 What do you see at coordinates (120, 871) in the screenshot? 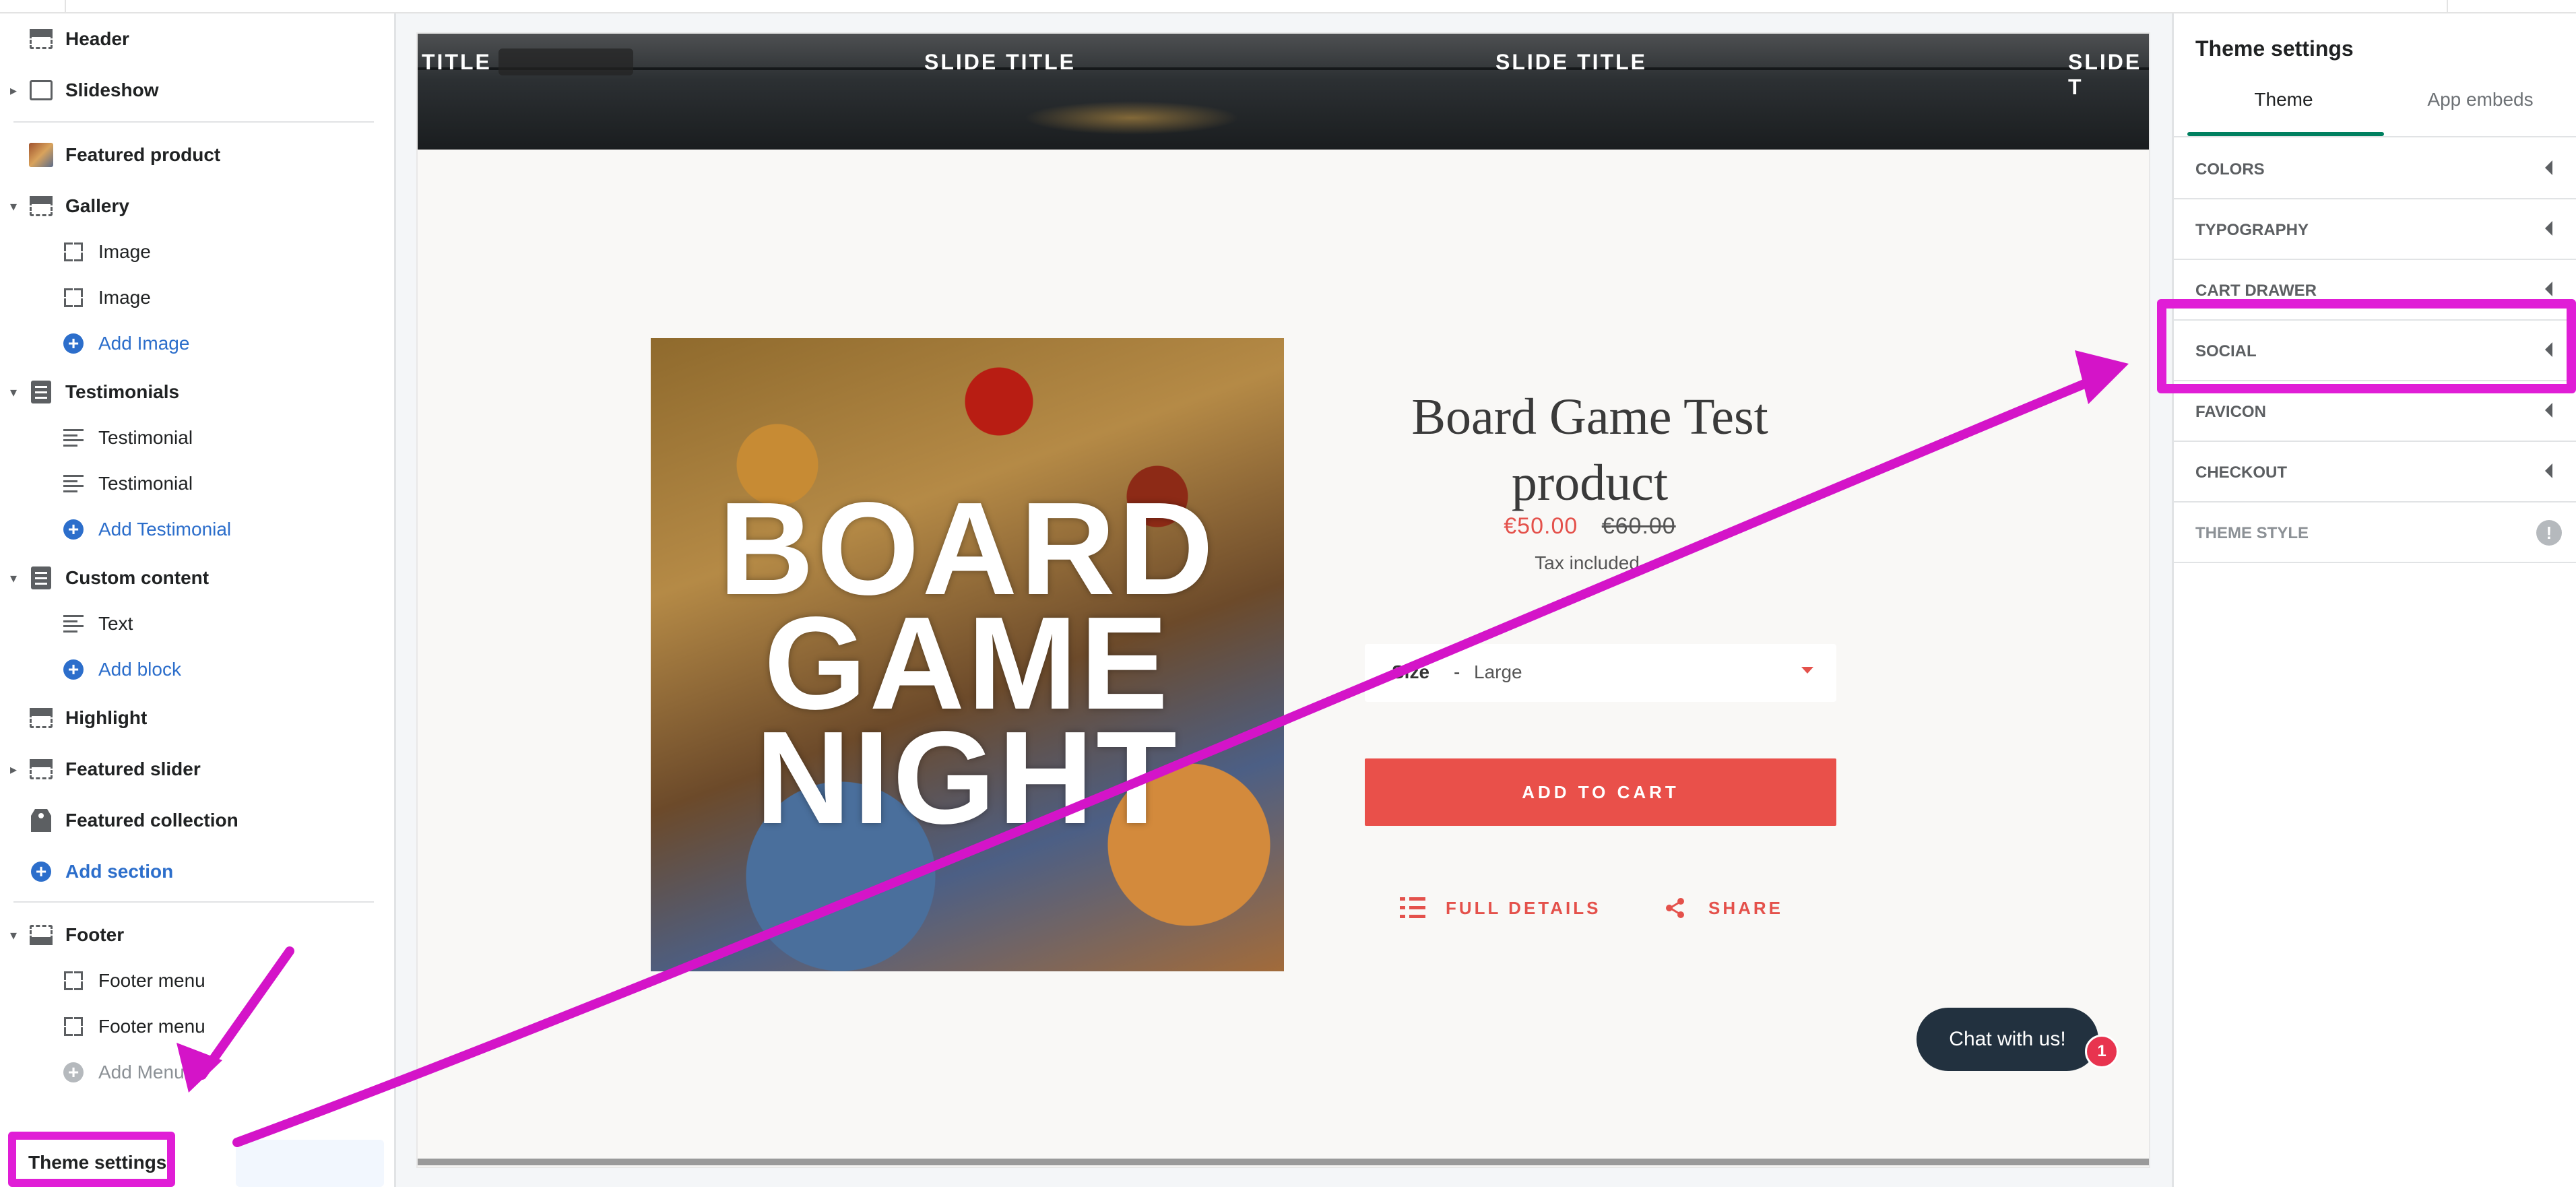
I see `add-section-label: Add section` at bounding box center [120, 871].